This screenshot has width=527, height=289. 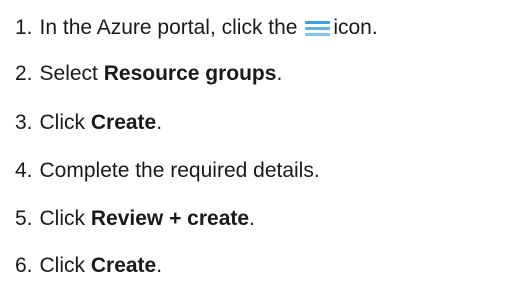 I want to click on step-number: 5., so click(x=24, y=218).